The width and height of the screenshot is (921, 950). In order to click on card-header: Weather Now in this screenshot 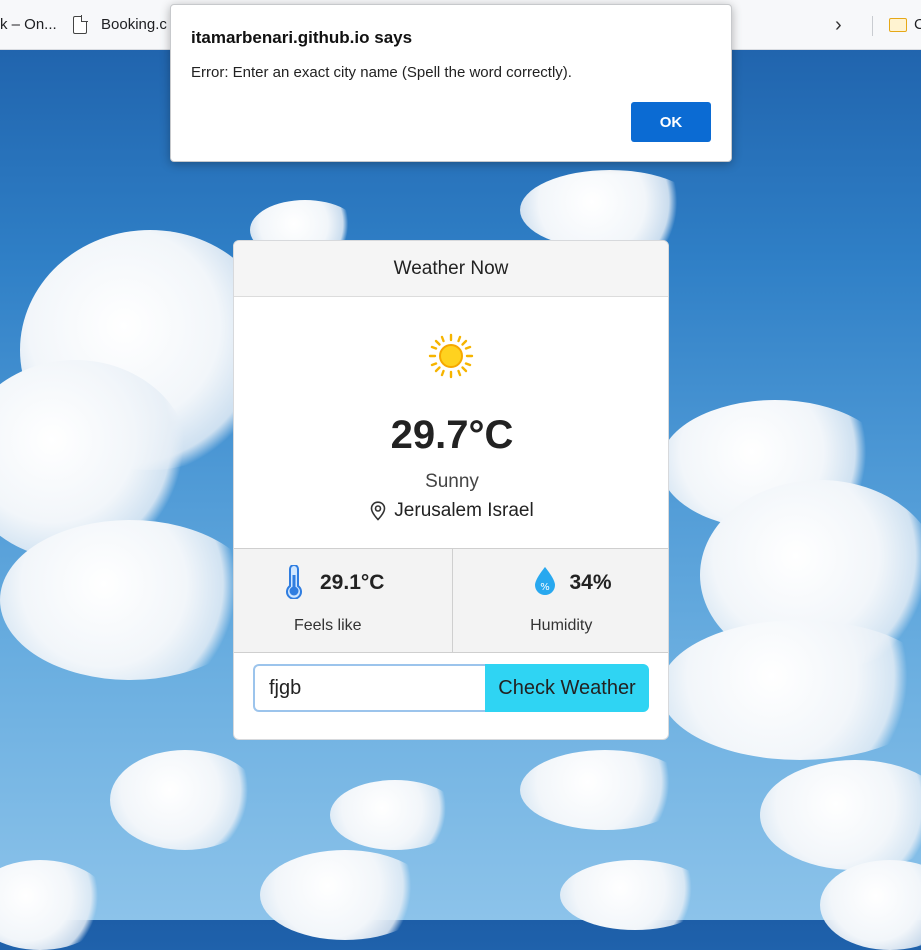, I will do `click(451, 269)`.